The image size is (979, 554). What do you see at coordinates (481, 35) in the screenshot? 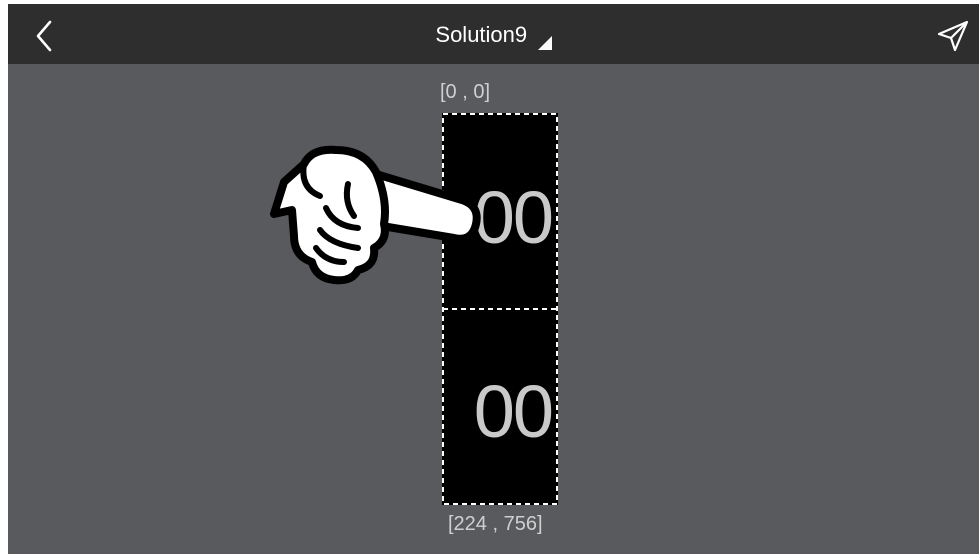
I see `page-title: Solution9` at bounding box center [481, 35].